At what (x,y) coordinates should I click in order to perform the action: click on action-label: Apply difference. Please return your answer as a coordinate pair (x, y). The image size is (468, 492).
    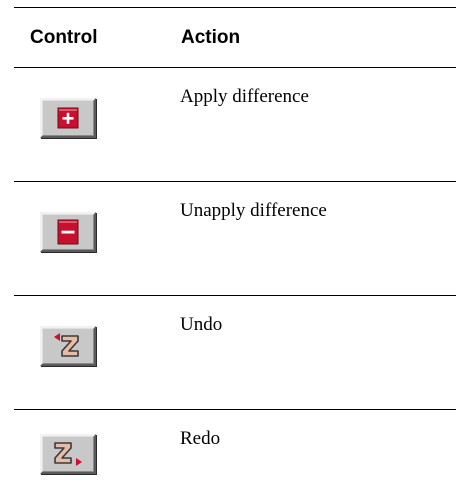
    Looking at the image, I should click on (244, 96).